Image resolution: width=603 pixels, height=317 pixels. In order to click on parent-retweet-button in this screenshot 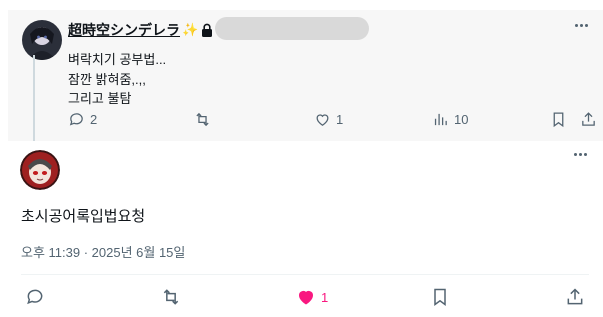, I will do `click(202, 119)`.